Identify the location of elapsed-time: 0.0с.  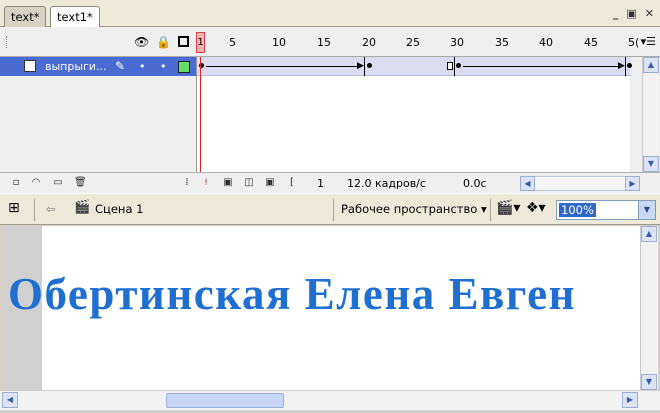
(475, 183).